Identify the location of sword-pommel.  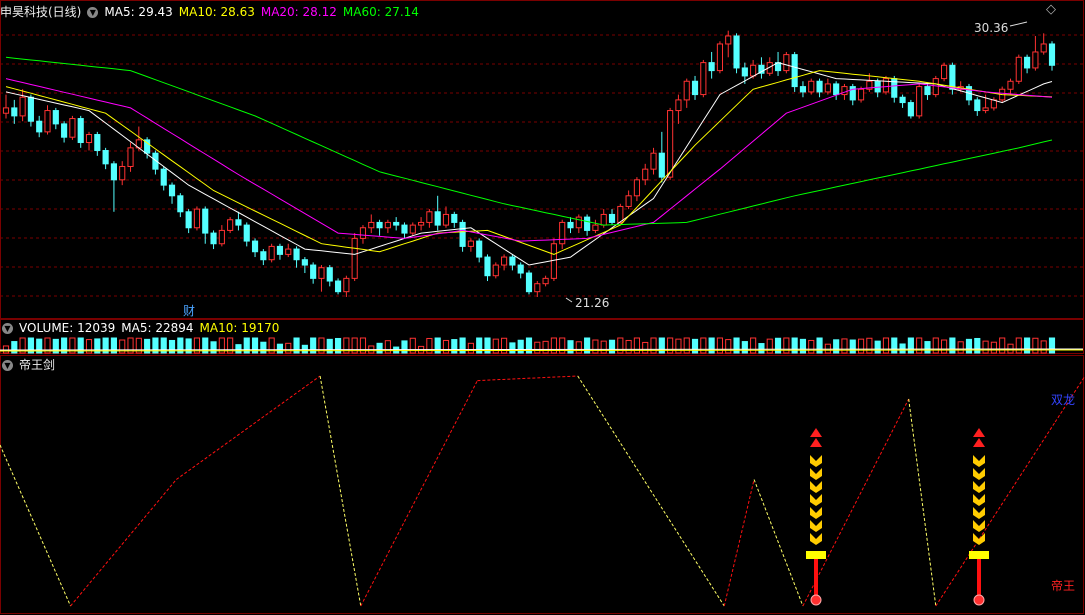
(979, 600).